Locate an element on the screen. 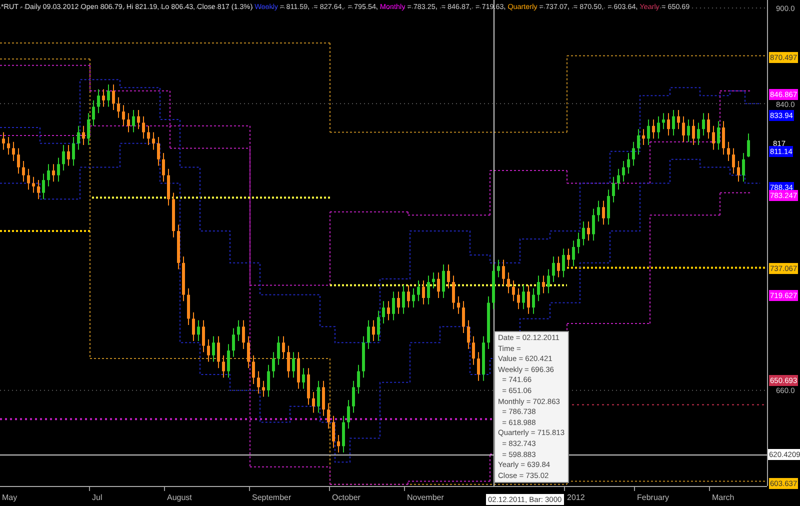 The height and width of the screenshot is (506, 800). month-label: Jul is located at coordinates (97, 497).